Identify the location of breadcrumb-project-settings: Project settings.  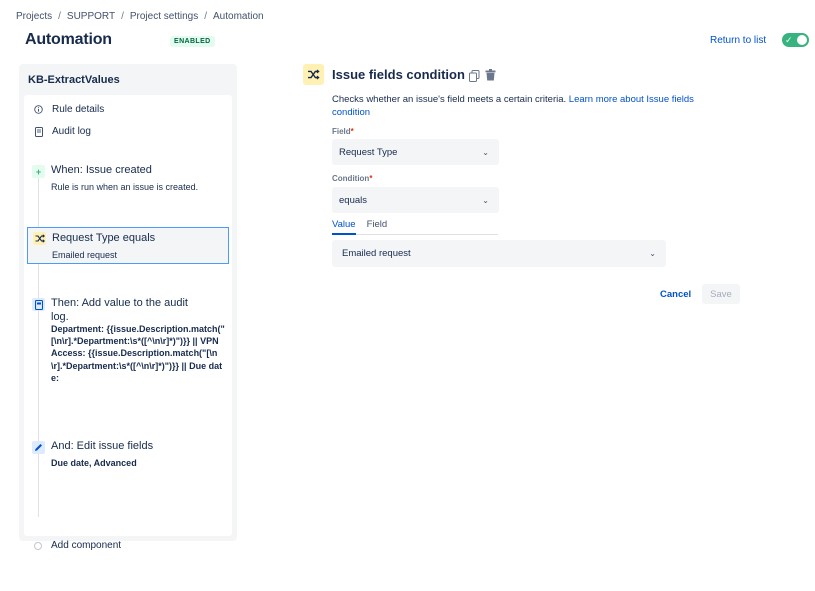
(164, 16).